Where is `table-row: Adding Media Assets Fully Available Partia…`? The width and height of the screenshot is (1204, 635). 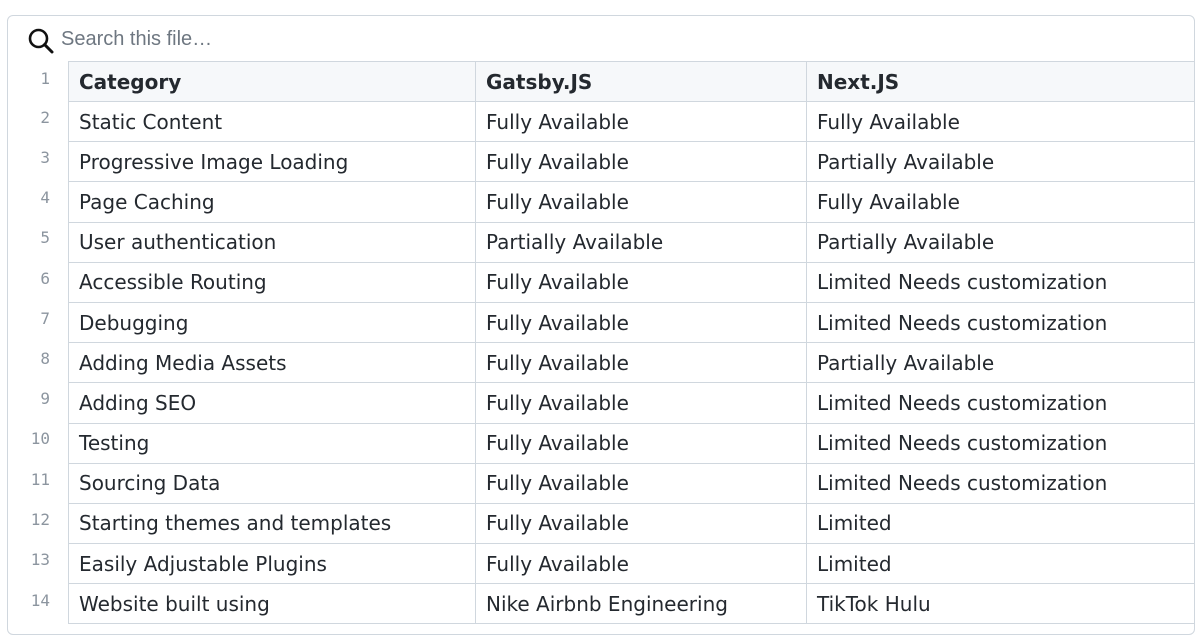
table-row: Adding Media Assets Fully Available Partia… is located at coordinates (631, 363).